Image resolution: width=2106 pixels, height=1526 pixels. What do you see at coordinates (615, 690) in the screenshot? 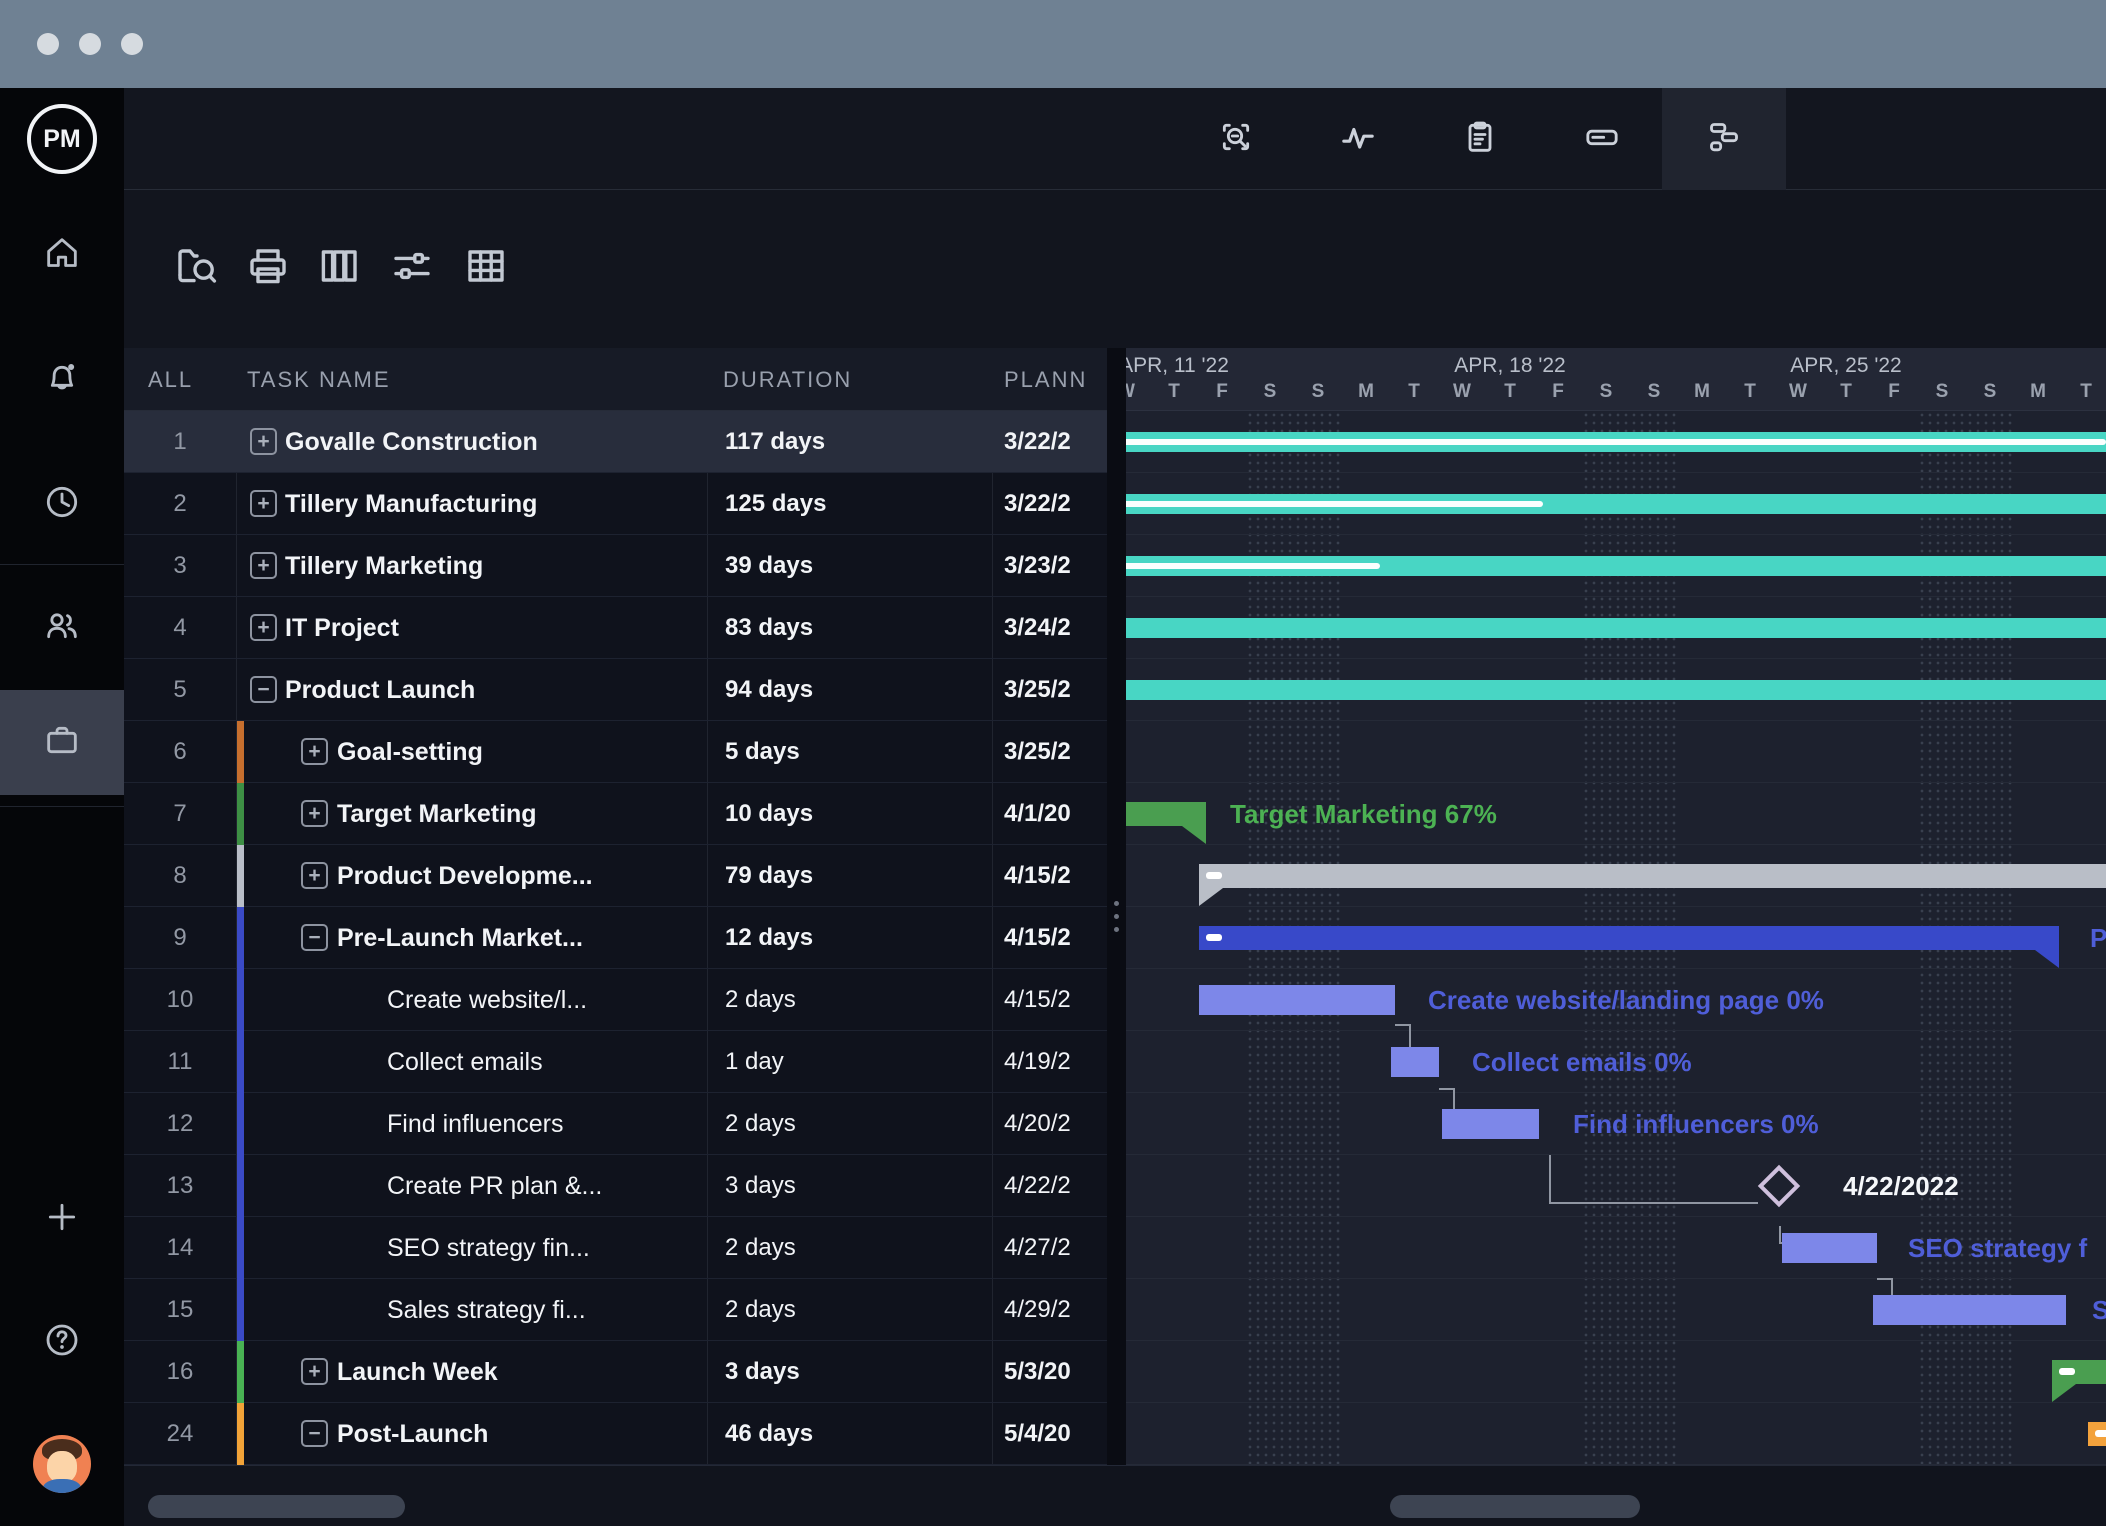
I see `table-row: 5 − Product Launch 94 days 3/25/2` at bounding box center [615, 690].